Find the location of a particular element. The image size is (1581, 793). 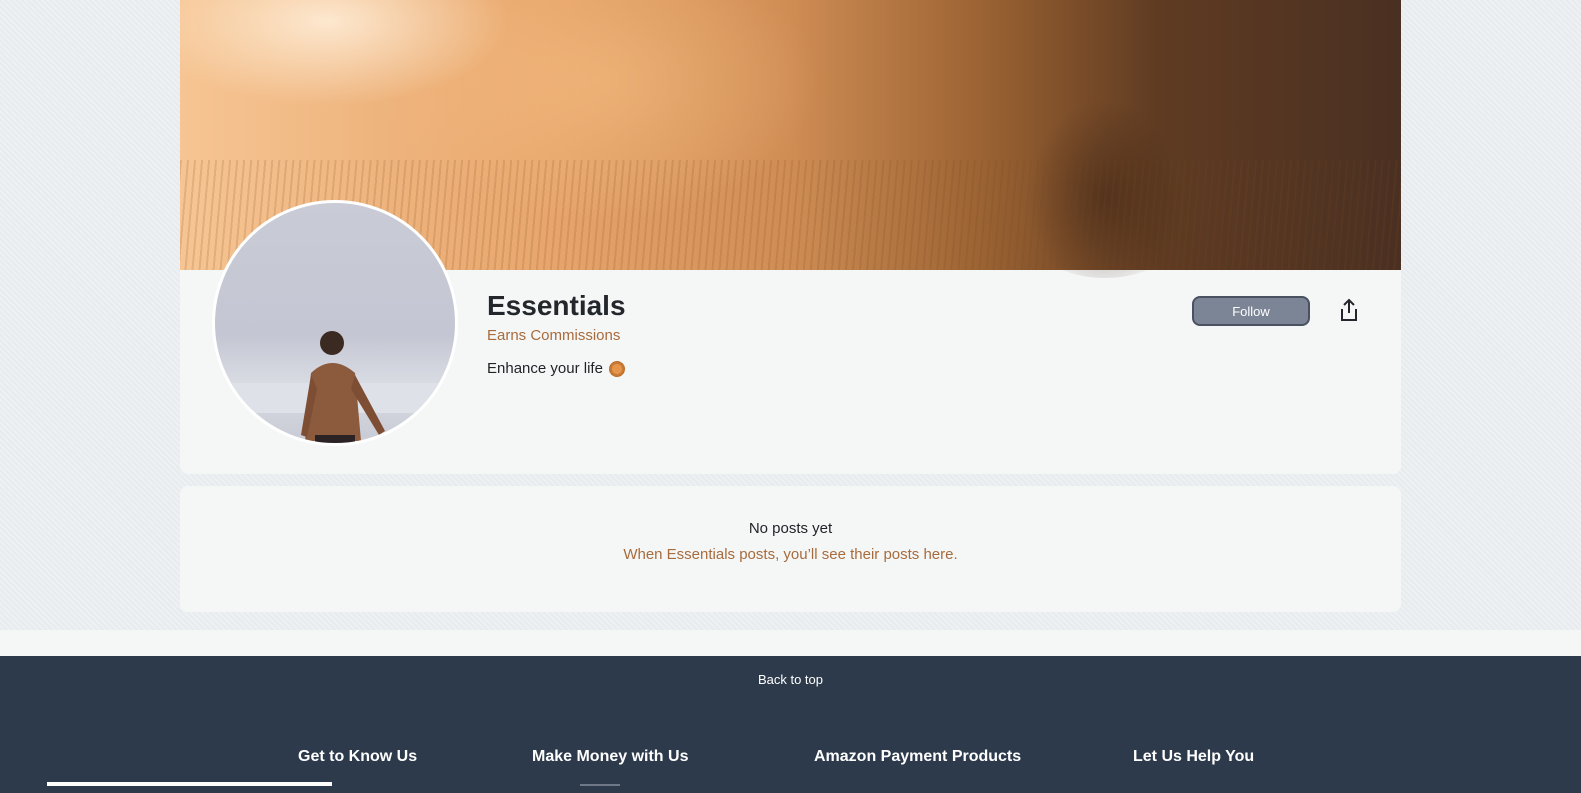

profile-bio: Enhance your life is located at coordinates (556, 368).